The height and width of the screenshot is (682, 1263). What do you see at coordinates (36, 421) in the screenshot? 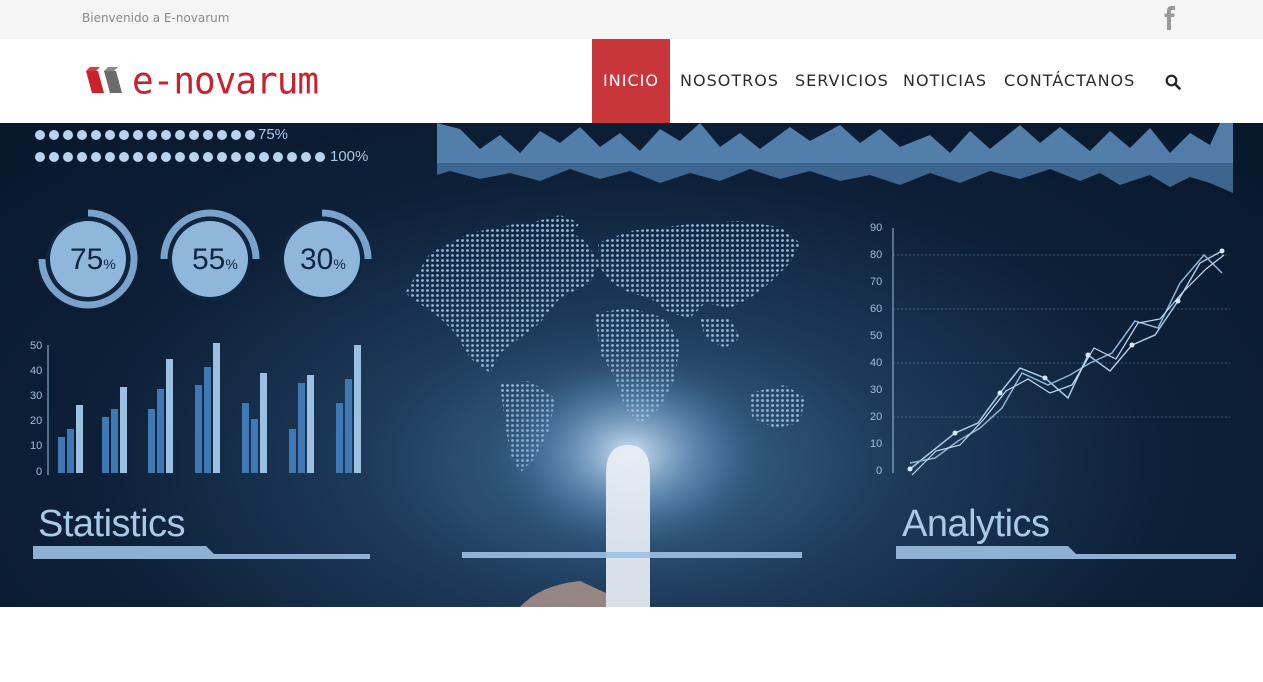
I see `left-tick-20: 20` at bounding box center [36, 421].